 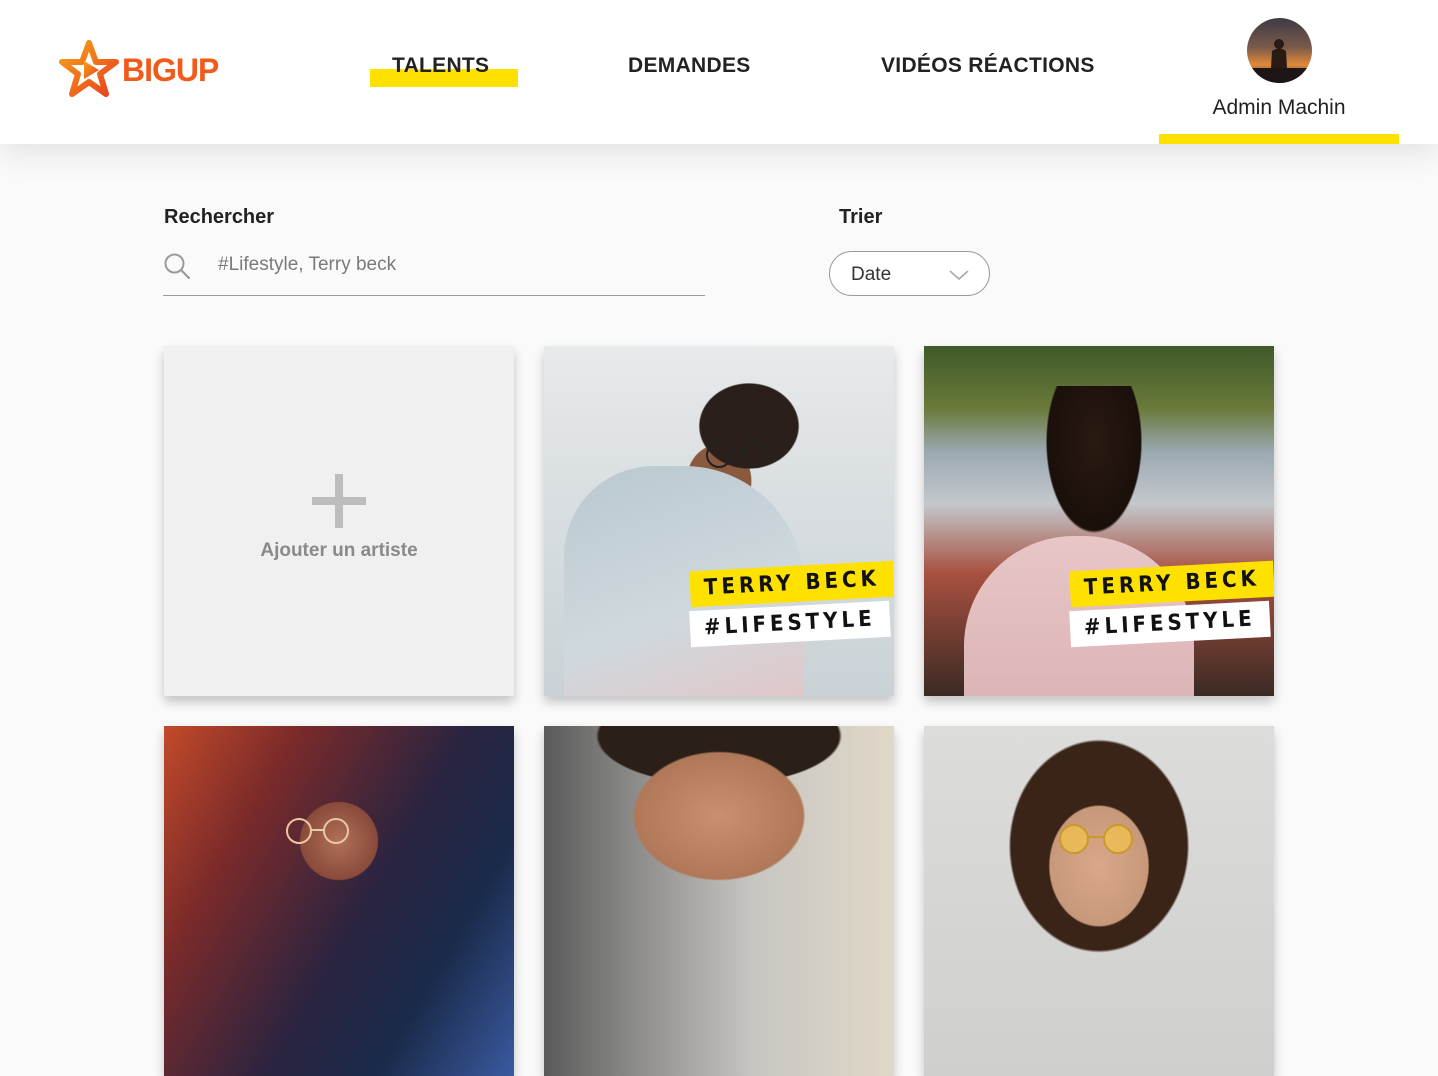 I want to click on bigup-logo: BIGUP, so click(x=143, y=71).